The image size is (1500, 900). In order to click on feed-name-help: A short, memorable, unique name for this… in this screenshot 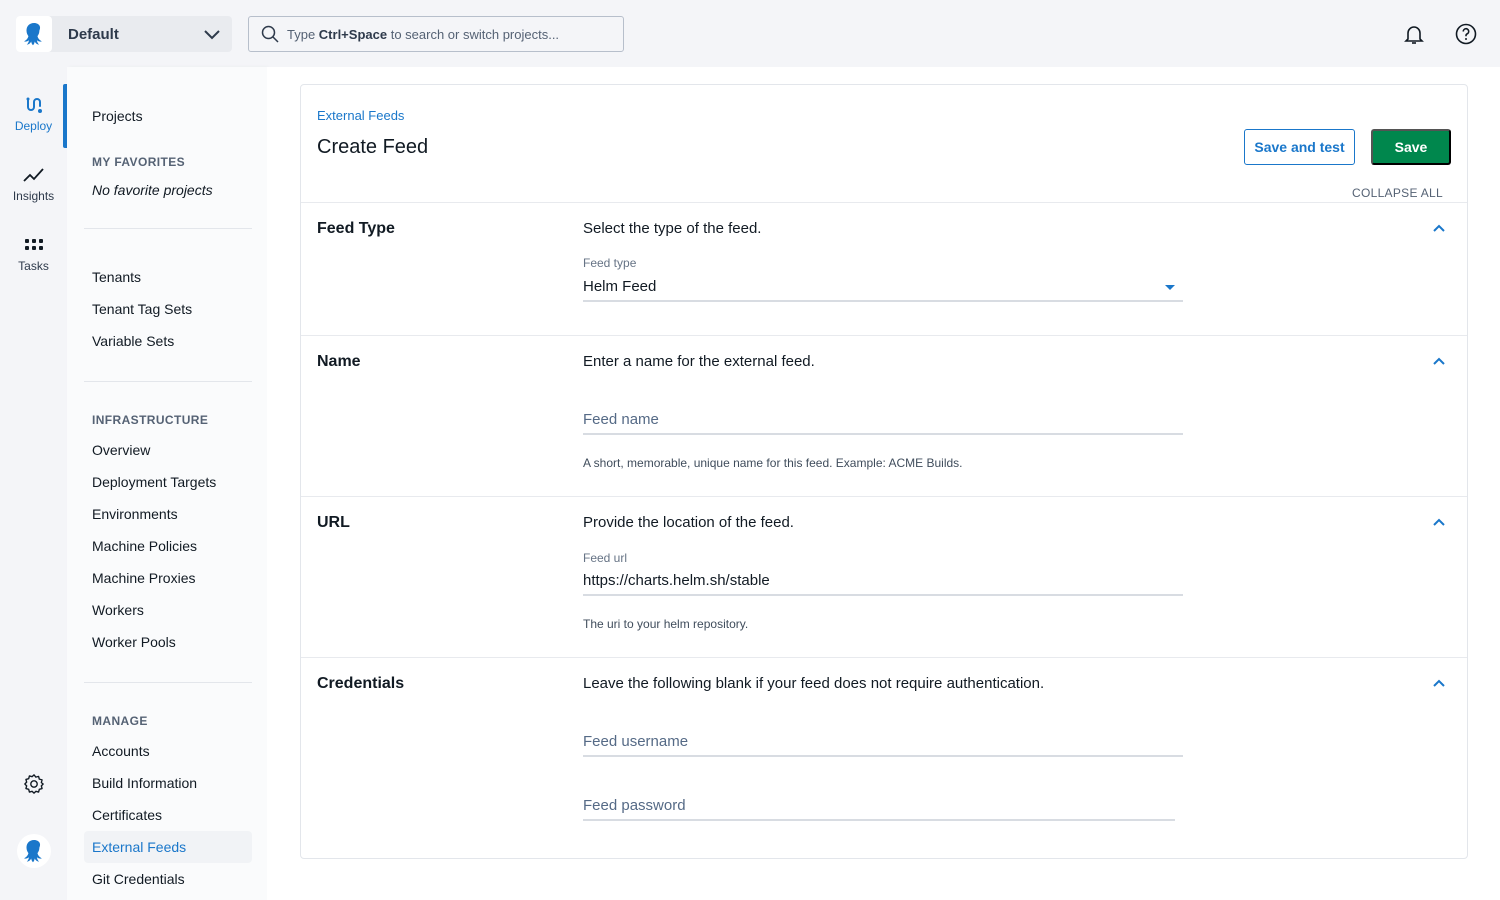, I will do `click(773, 463)`.